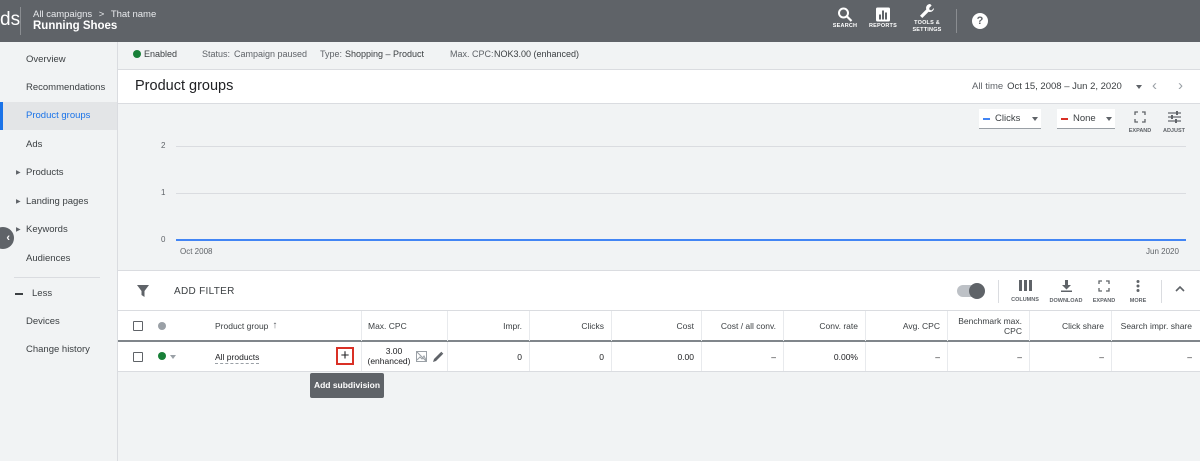 The width and height of the screenshot is (1200, 461). I want to click on enabled-status-dot, so click(137, 54).